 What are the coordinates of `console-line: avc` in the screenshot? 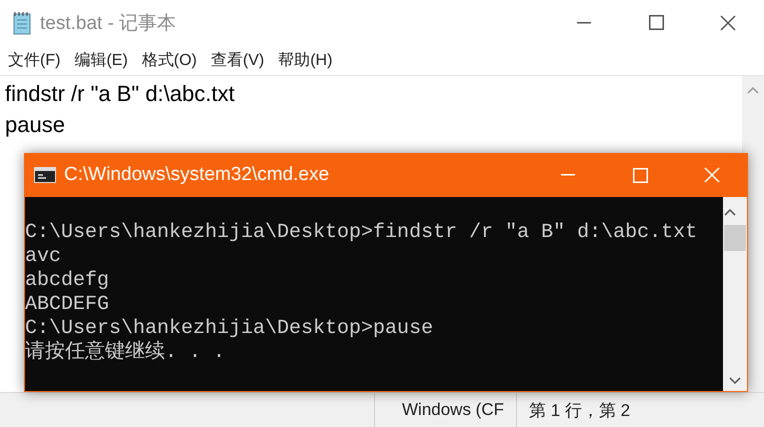 It's located at (43, 257).